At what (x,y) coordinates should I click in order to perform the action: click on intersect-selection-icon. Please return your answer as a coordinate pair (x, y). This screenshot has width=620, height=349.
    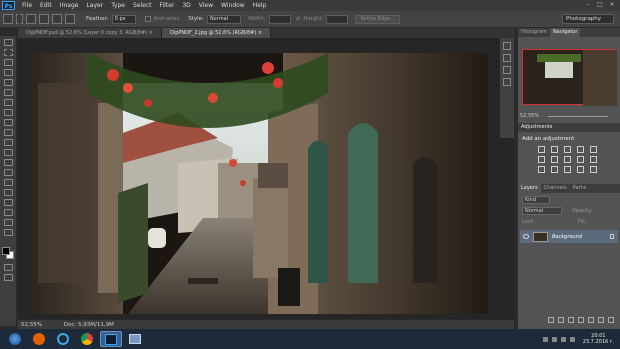
    Looking at the image, I should click on (70, 19).